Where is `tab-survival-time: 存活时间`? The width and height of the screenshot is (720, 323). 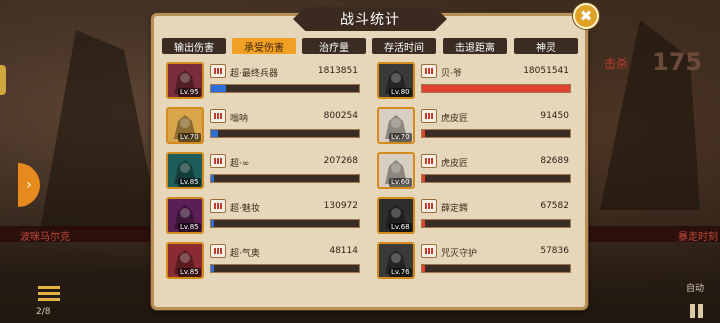
tab-survival-time: 存活时间 is located at coordinates (404, 46).